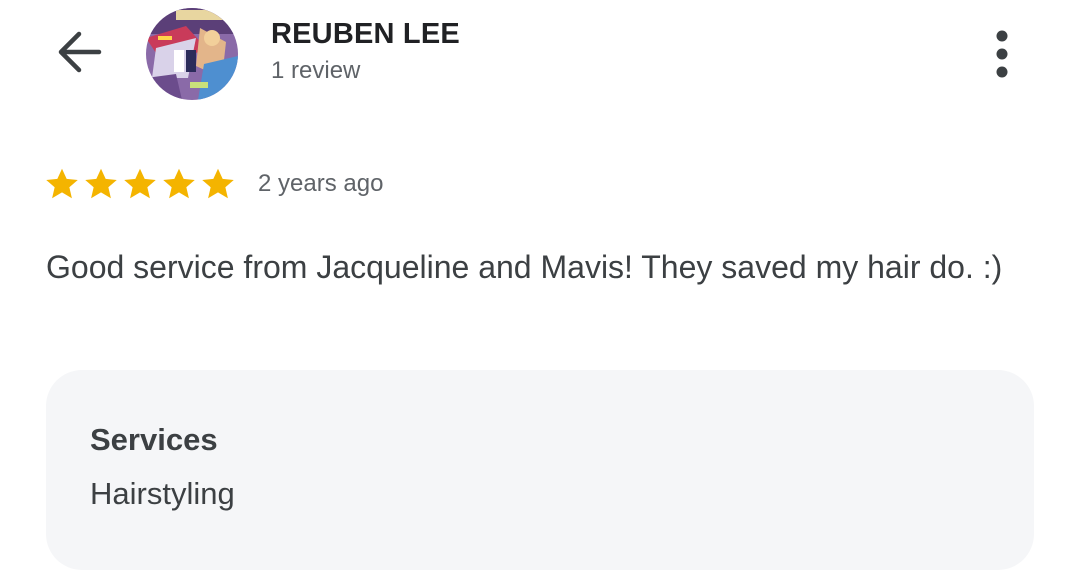  I want to click on more-options-button, so click(1002, 54).